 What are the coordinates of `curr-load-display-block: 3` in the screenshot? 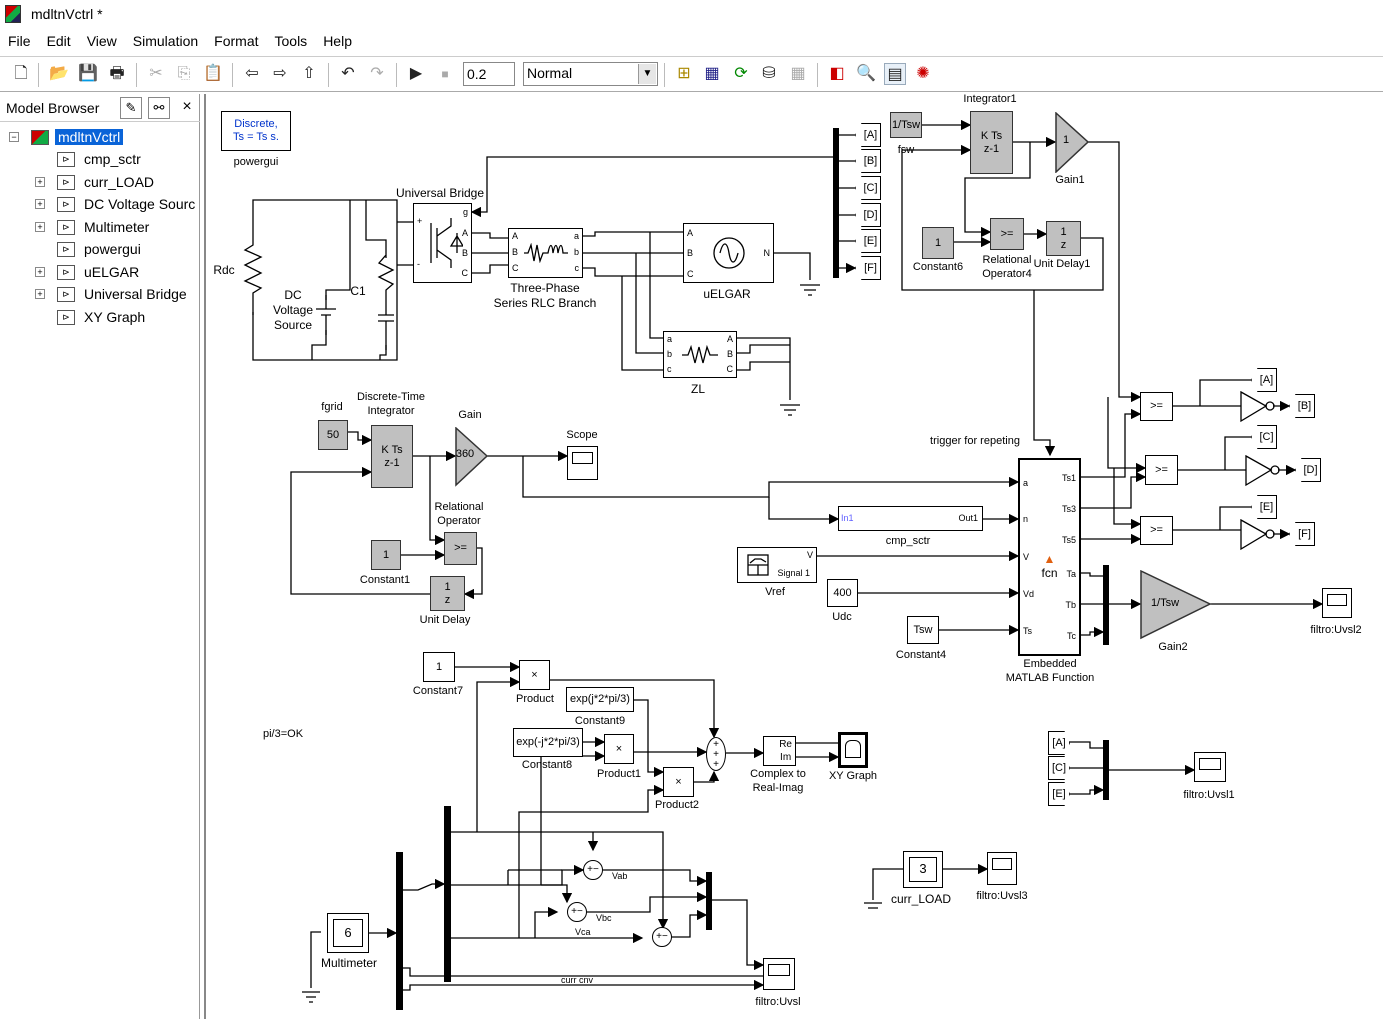 It's located at (923, 869).